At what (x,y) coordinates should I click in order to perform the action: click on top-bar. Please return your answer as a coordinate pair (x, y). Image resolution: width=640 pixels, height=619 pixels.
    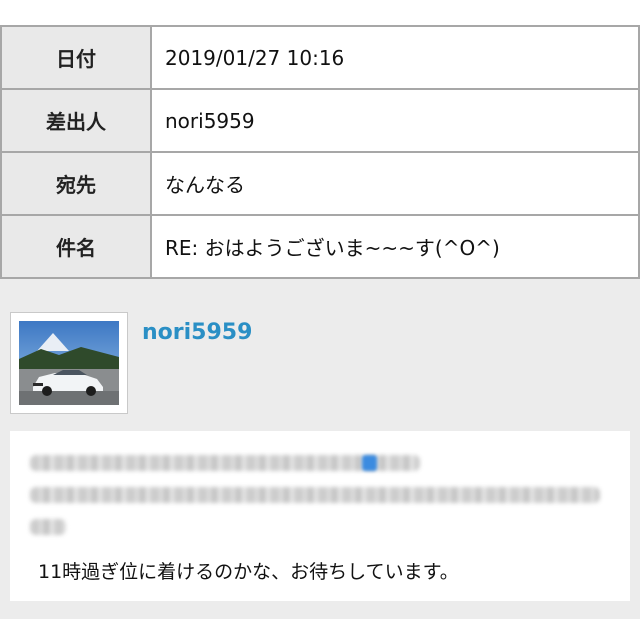
    Looking at the image, I should click on (320, 12).